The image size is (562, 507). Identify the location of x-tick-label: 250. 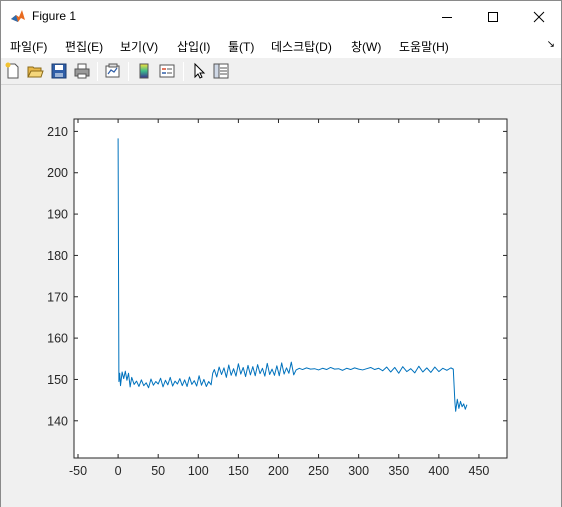
(318, 471).